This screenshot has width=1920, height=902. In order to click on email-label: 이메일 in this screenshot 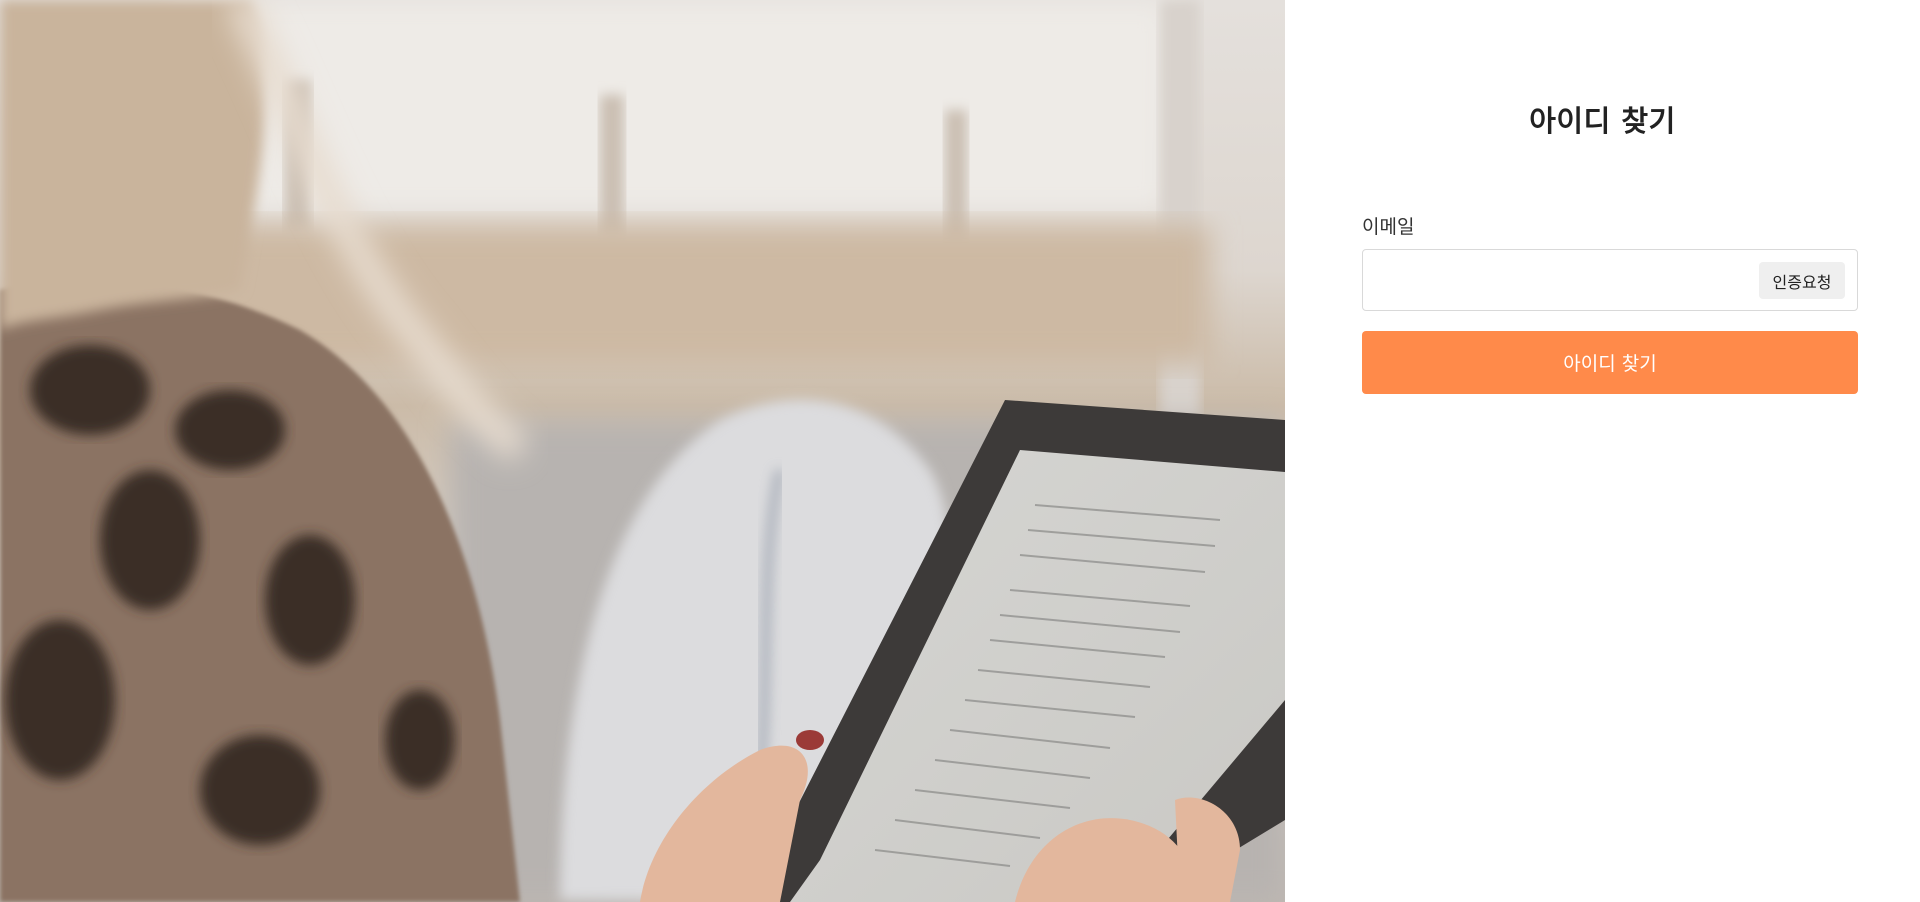, I will do `click(1388, 227)`.